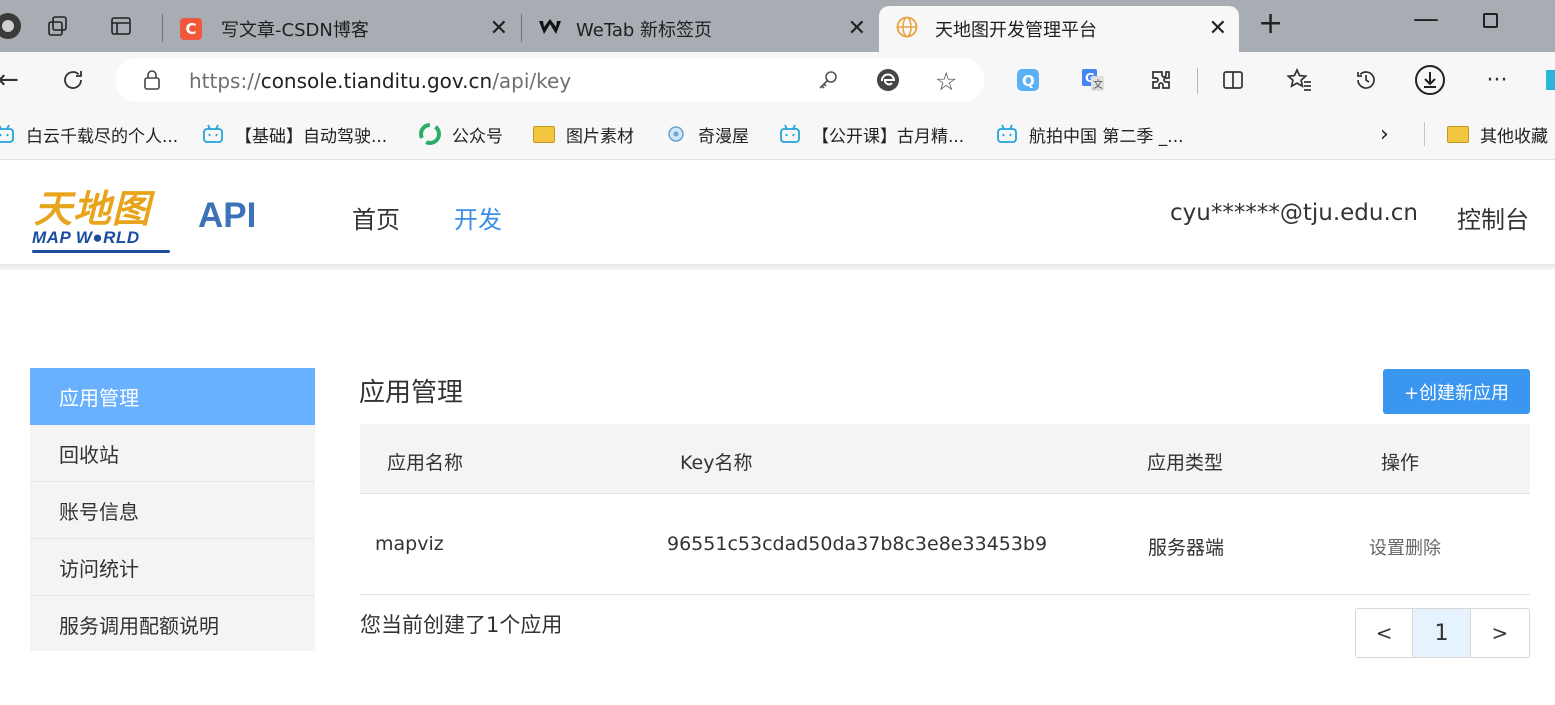 This screenshot has height=705, width=1555. What do you see at coordinates (777, 267) in the screenshot?
I see `header-divider` at bounding box center [777, 267].